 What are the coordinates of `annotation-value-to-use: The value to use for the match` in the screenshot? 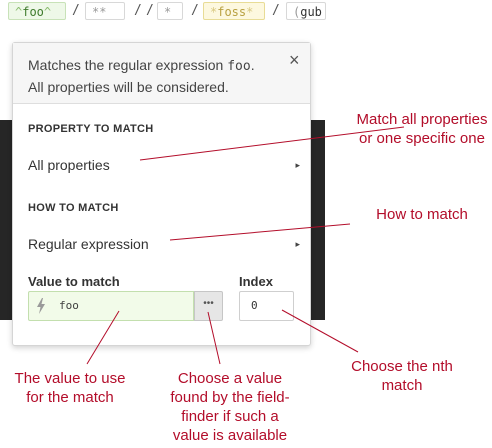 It's located at (70, 388).